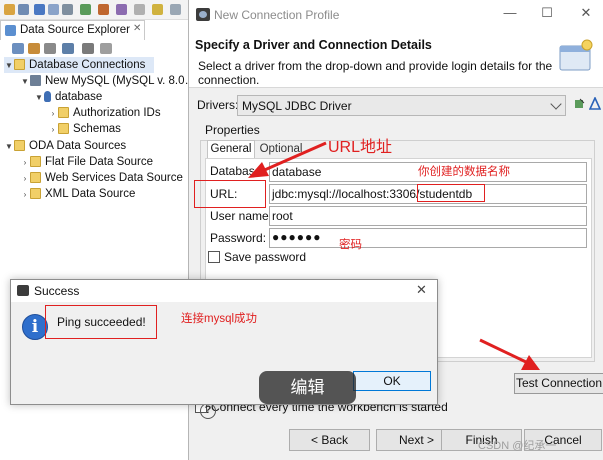  What do you see at coordinates (576, 55) in the screenshot?
I see `wizard-banner-icon` at bounding box center [576, 55].